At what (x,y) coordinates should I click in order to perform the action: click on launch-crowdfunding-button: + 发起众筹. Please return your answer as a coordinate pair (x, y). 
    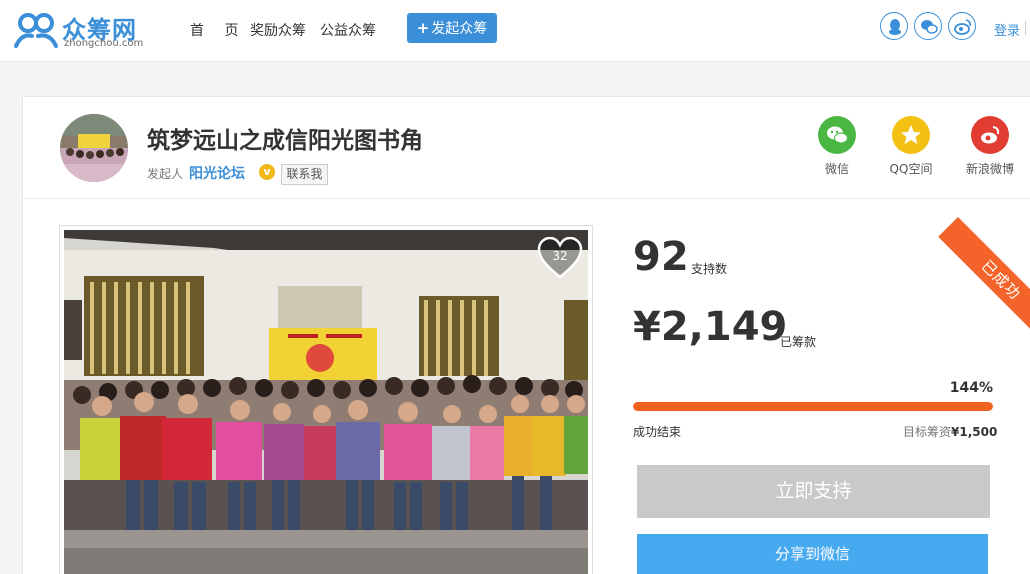
    Looking at the image, I should click on (452, 28).